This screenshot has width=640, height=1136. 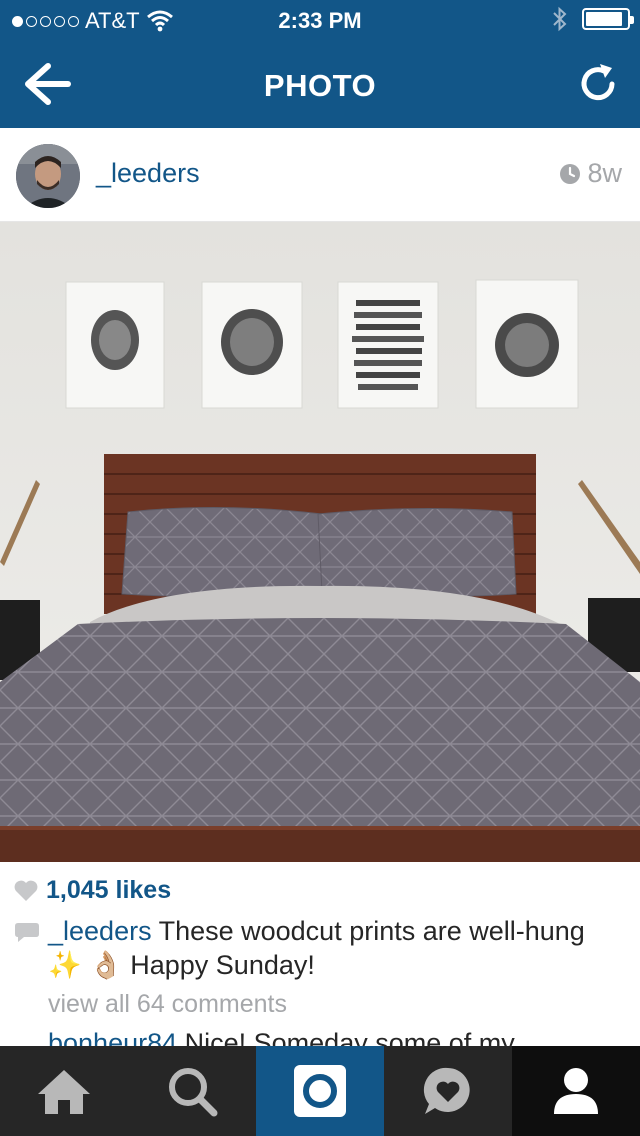 I want to click on battery-icon, so click(x=608, y=19).